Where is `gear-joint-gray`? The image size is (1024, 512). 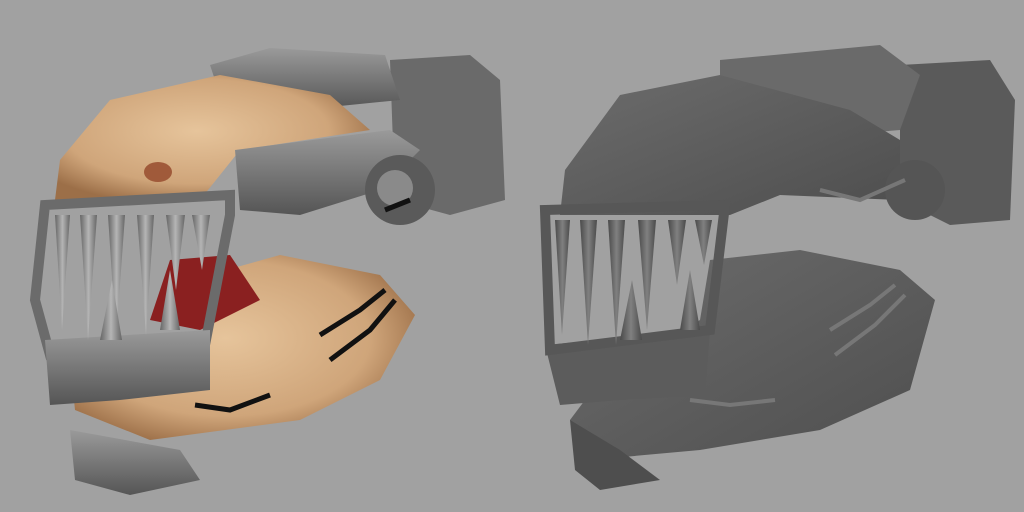
gear-joint-gray is located at coordinates (915, 190).